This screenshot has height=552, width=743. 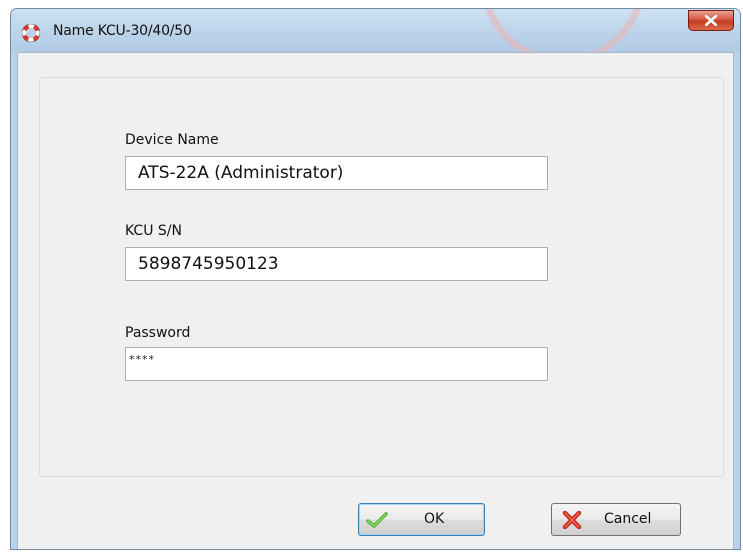 I want to click on password-field: ****, so click(x=336, y=364).